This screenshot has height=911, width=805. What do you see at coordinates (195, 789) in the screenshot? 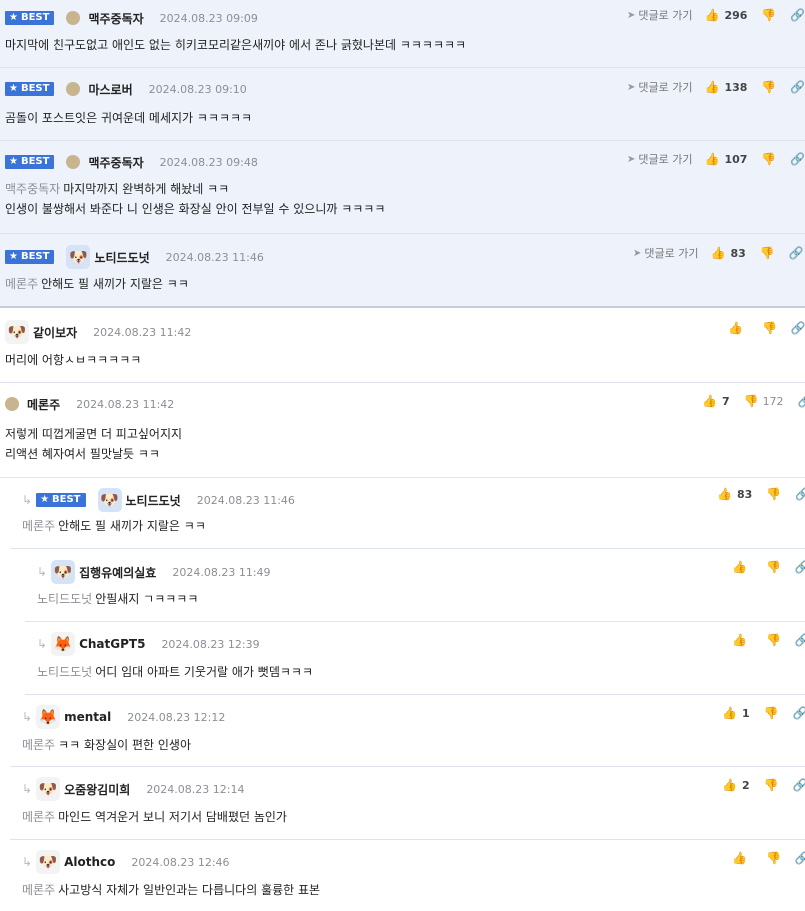
I see `comment-date: 2024.08.23 12:14` at bounding box center [195, 789].